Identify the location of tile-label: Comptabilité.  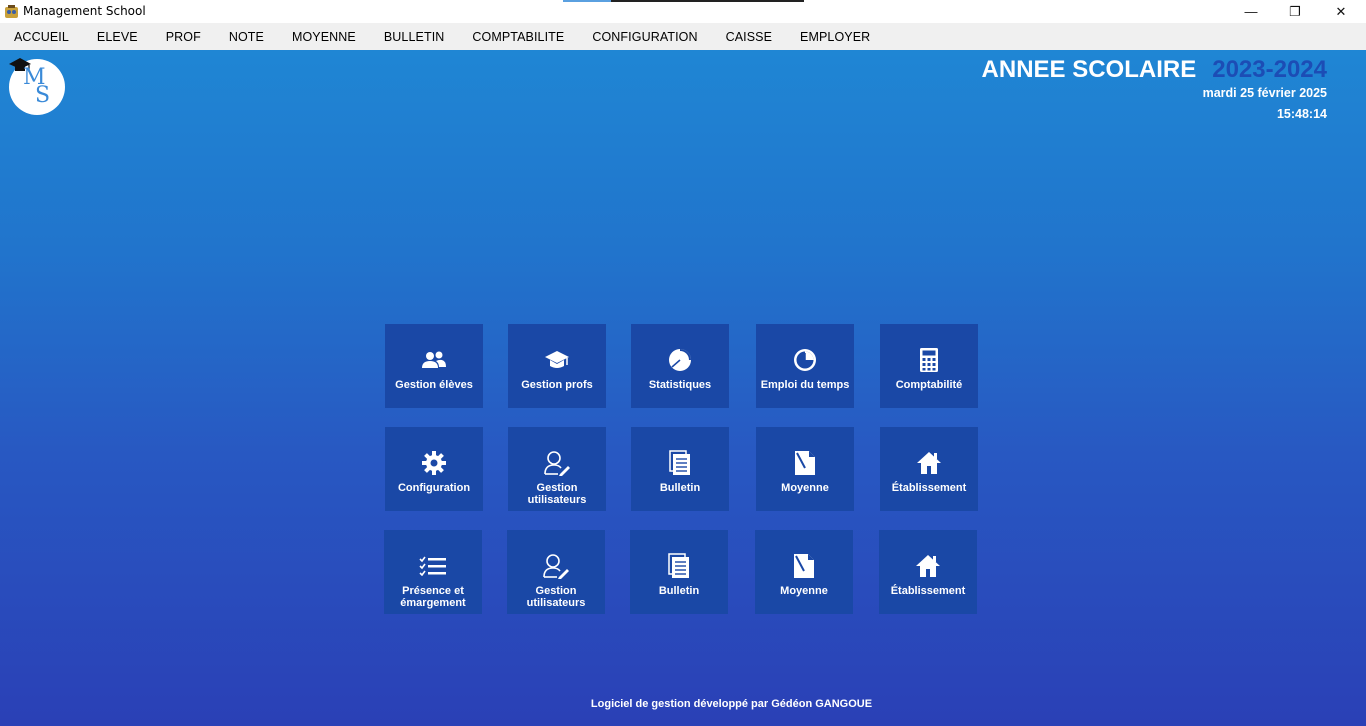
(929, 385).